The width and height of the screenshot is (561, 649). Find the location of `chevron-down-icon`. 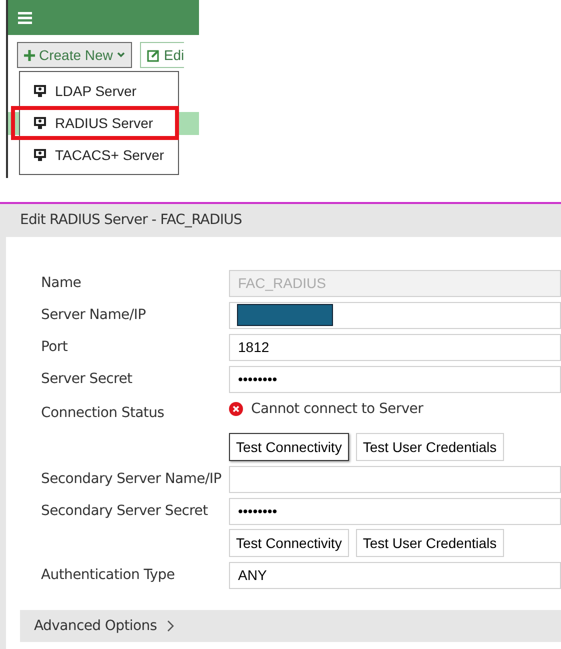

chevron-down-icon is located at coordinates (120, 55).